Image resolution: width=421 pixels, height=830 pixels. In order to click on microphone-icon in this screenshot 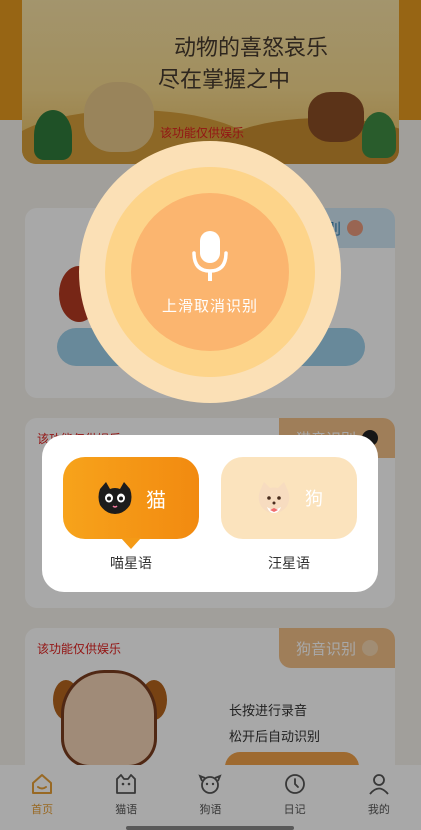, I will do `click(210, 256)`.